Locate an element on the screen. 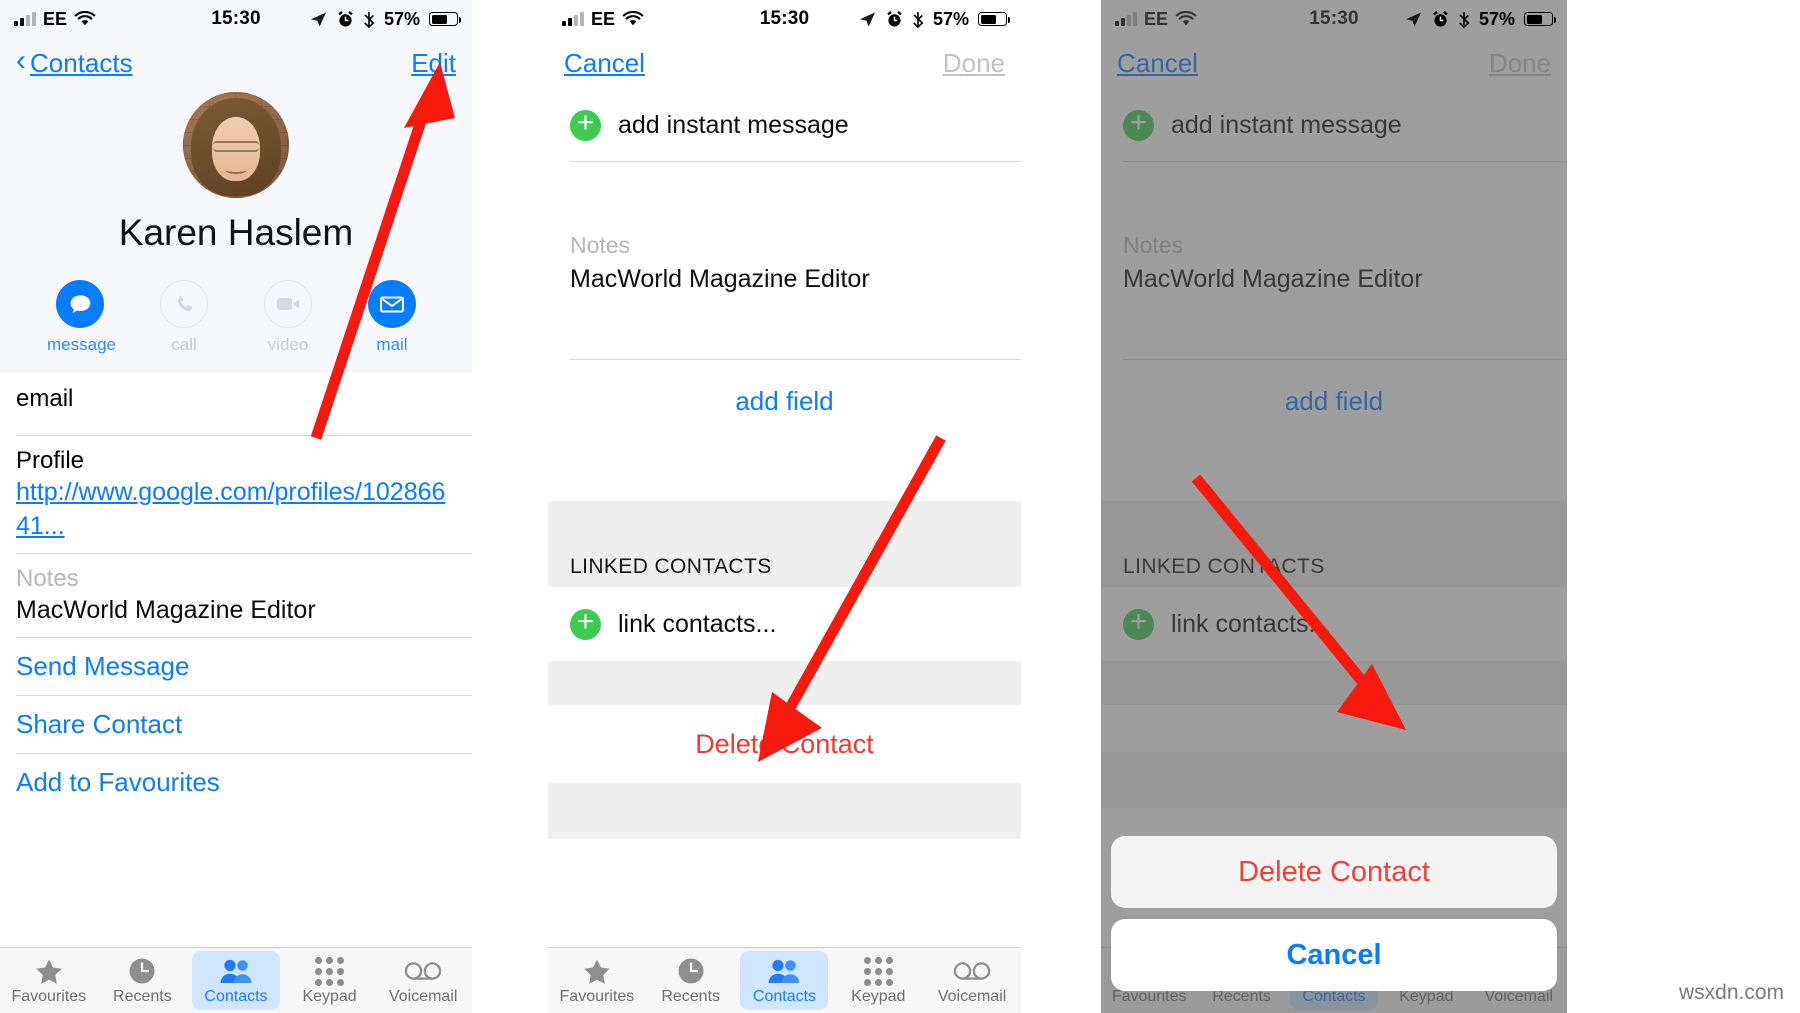 The image size is (1800, 1013). field-label: email is located at coordinates (45, 398).